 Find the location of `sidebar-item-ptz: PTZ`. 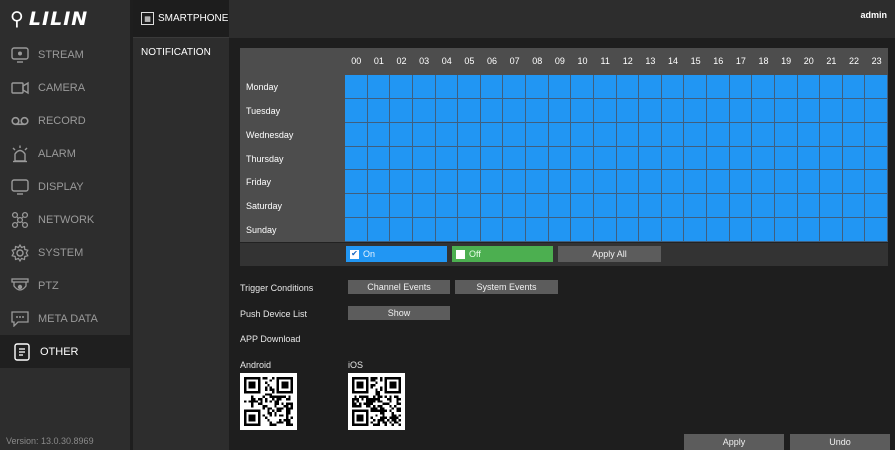

sidebar-item-ptz: PTZ is located at coordinates (65, 285).